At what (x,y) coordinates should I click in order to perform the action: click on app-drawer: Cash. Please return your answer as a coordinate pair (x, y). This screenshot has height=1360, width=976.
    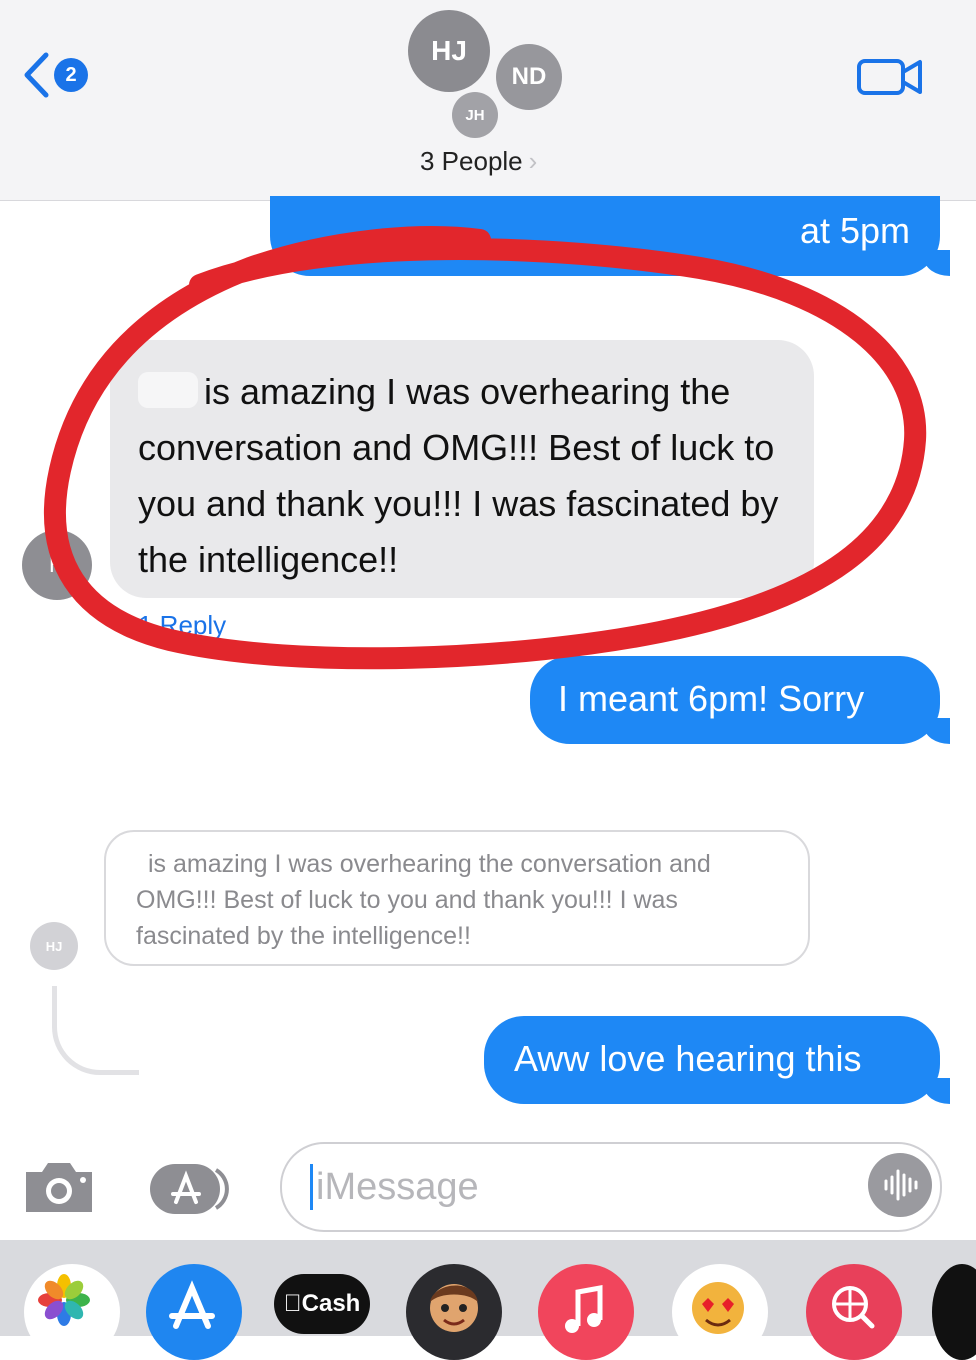
    Looking at the image, I should click on (488, 1300).